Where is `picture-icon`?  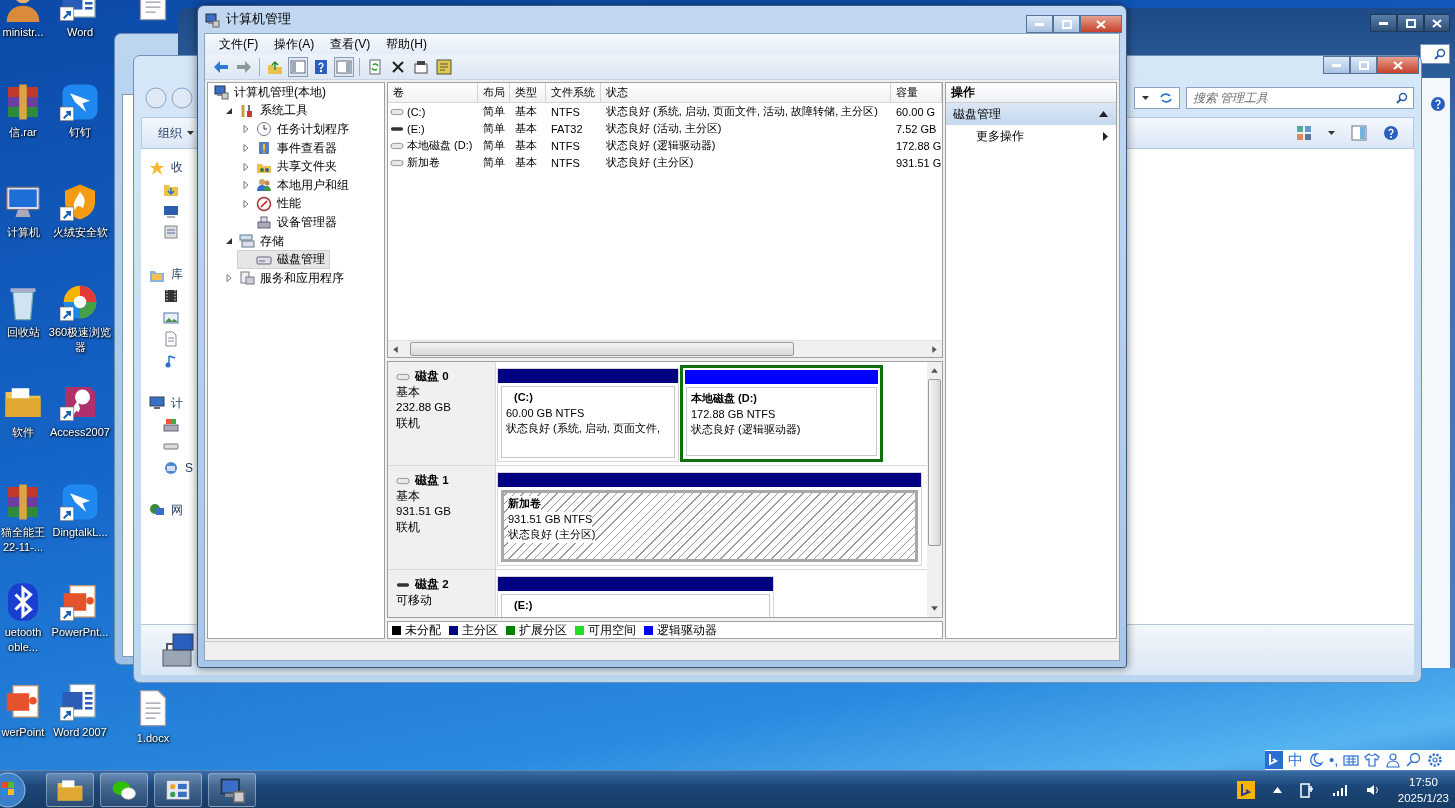
picture-icon is located at coordinates (171, 317).